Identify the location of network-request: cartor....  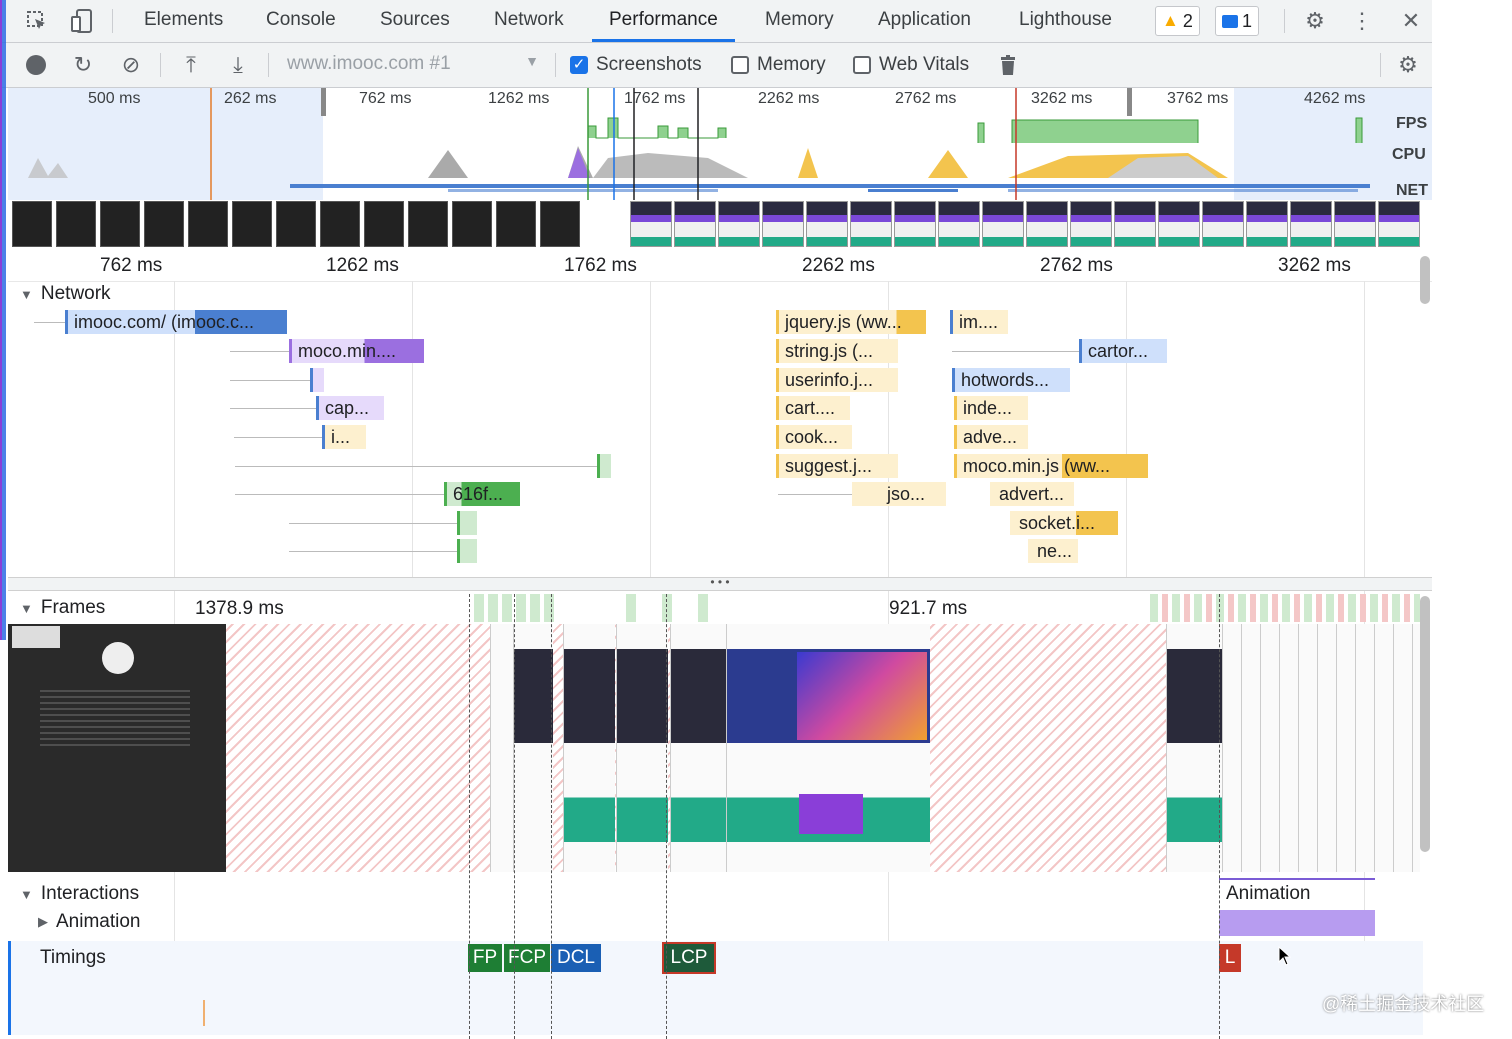
(1123, 351).